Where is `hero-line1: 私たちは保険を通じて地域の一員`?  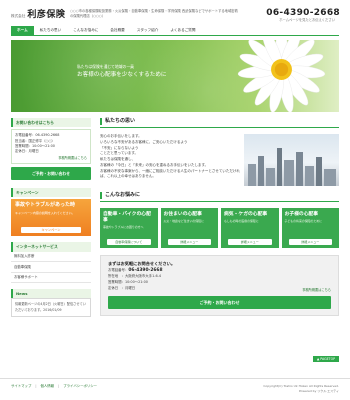
hero-line1: 私たちは保険を通じて地域の一員 is located at coordinates (105, 66).